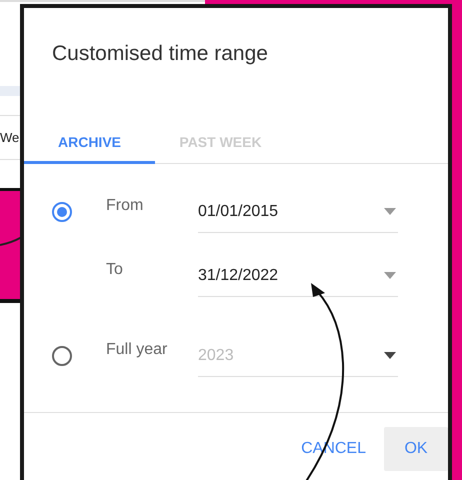 The width and height of the screenshot is (462, 480). I want to click on field-label: From, so click(125, 206).